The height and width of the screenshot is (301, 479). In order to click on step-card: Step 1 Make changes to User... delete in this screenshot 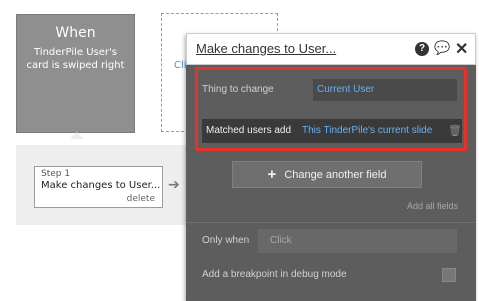, I will do `click(98, 187)`.